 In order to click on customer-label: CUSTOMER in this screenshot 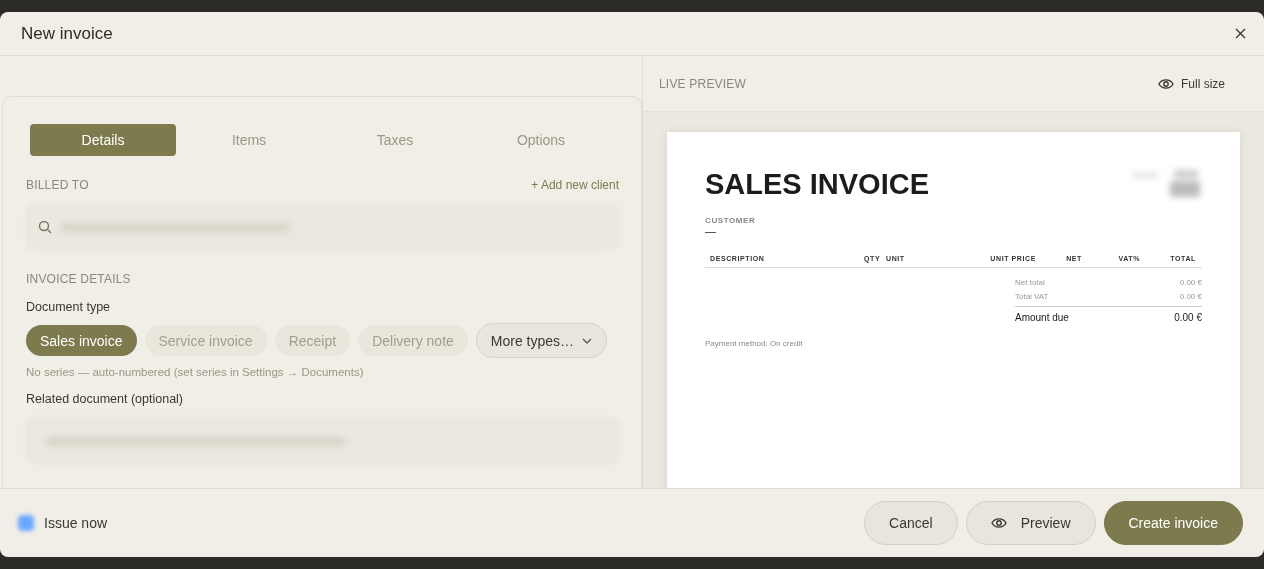, I will do `click(731, 220)`.